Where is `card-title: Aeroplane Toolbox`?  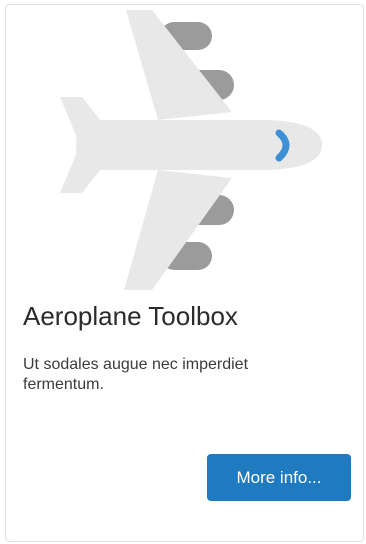
card-title: Aeroplane Toolbox is located at coordinates (130, 316).